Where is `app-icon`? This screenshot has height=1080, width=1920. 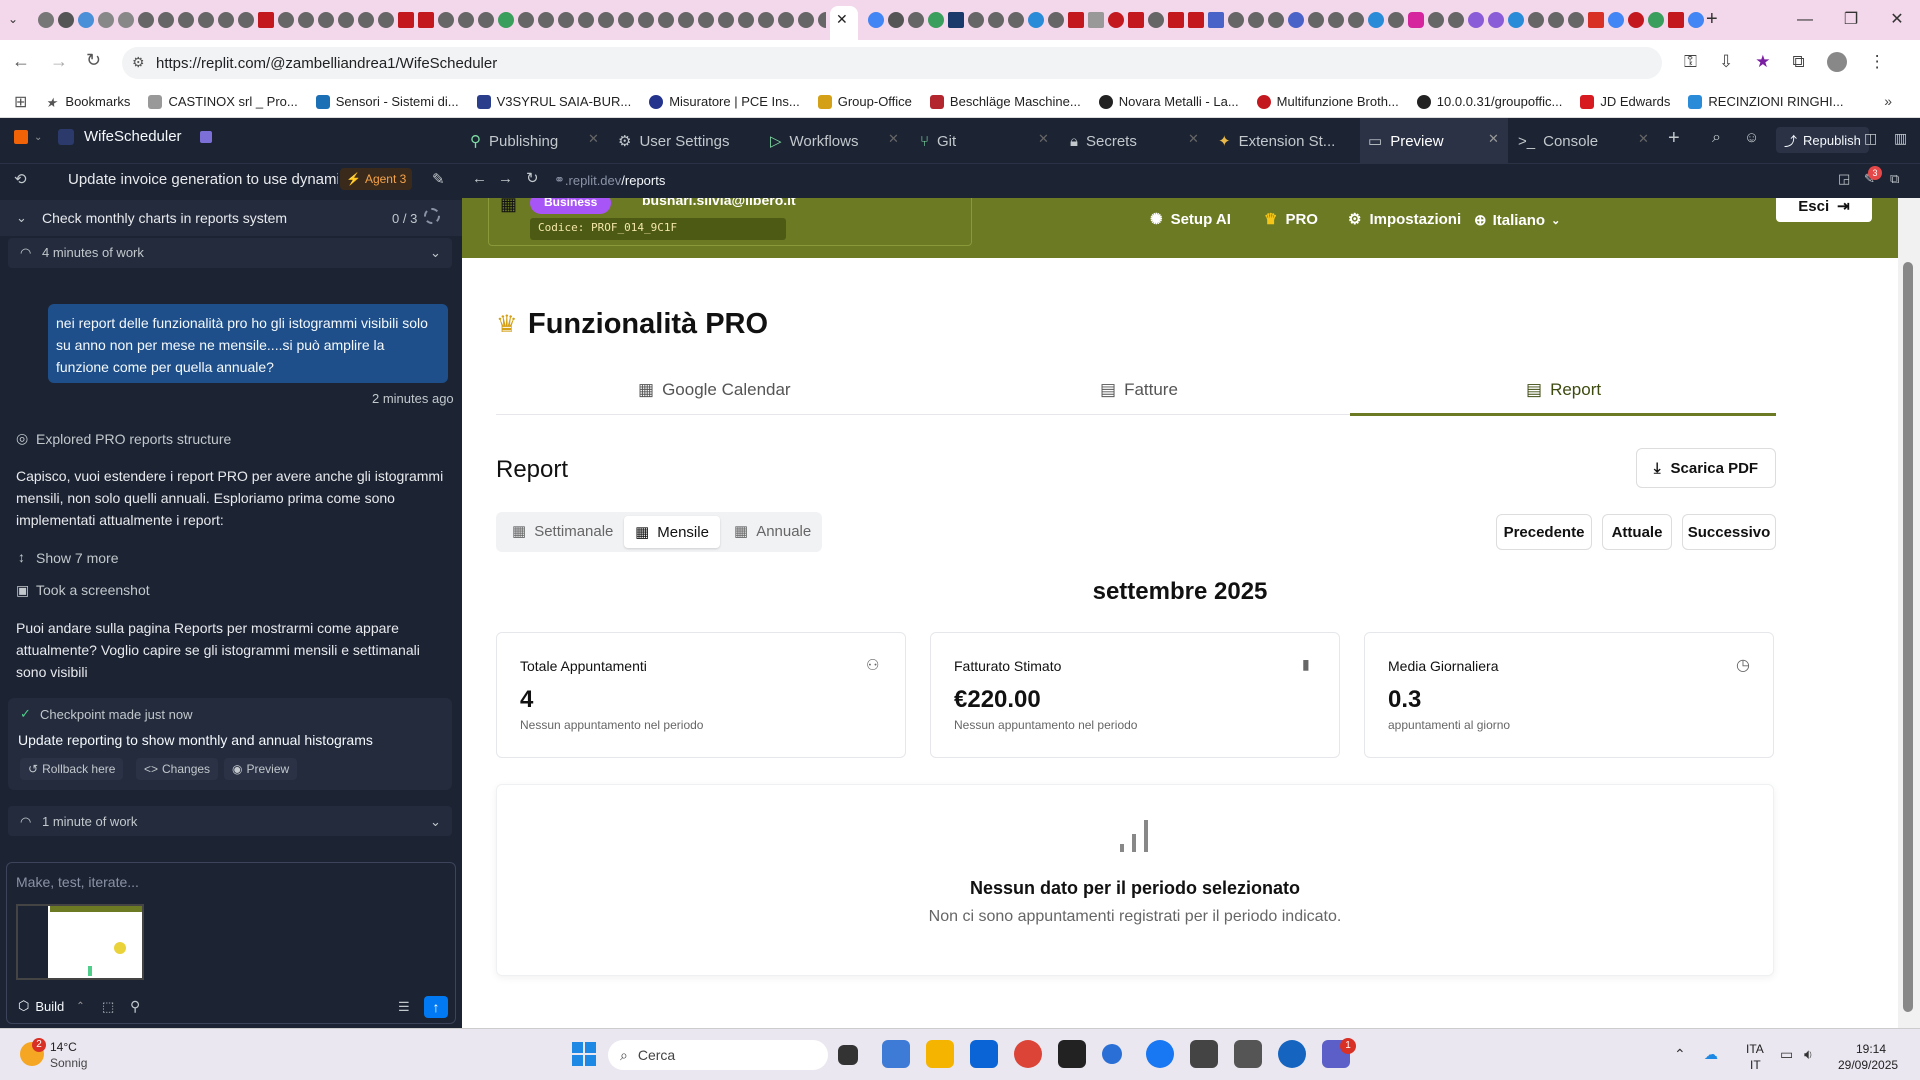 app-icon is located at coordinates (1292, 1054).